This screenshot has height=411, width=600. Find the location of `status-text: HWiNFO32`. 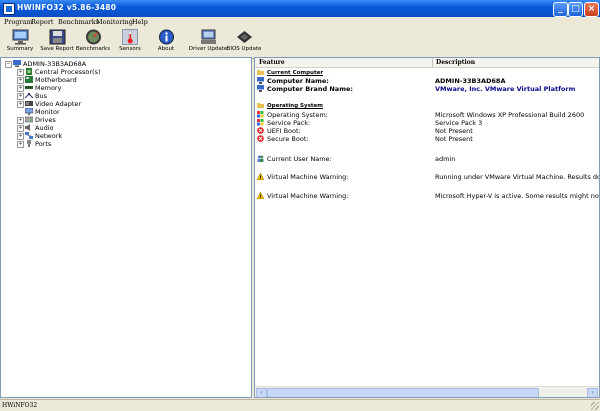

status-text: HWiNFO32 is located at coordinates (20, 405).